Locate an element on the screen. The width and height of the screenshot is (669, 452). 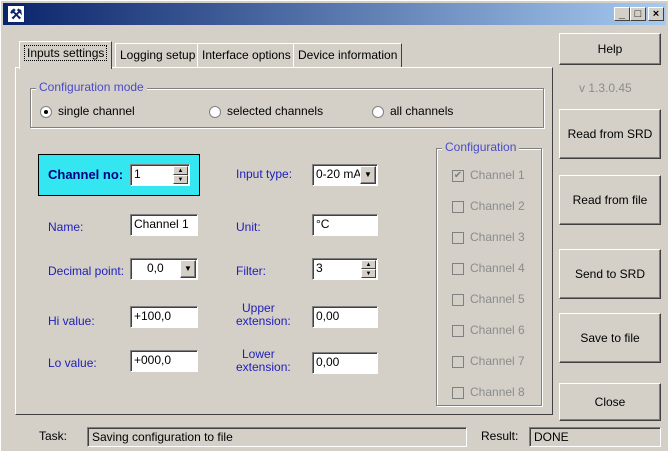
result-label: Result: is located at coordinates (500, 436).